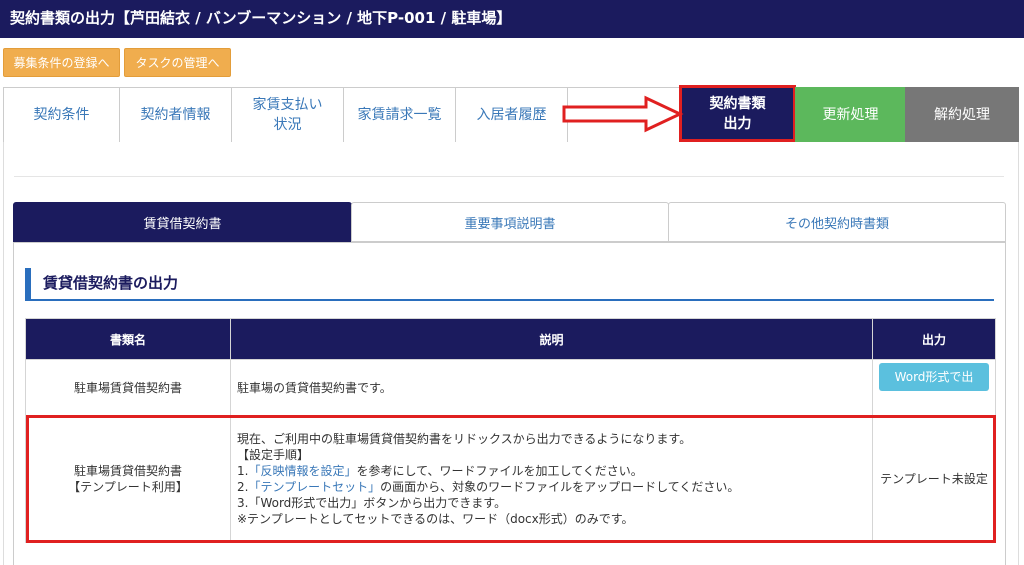  I want to click on header-description: 説明, so click(551, 339).